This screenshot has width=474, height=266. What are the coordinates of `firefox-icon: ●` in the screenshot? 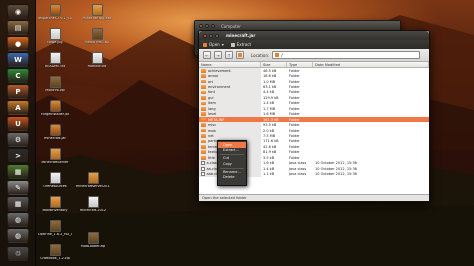 It's located at (18, 43).